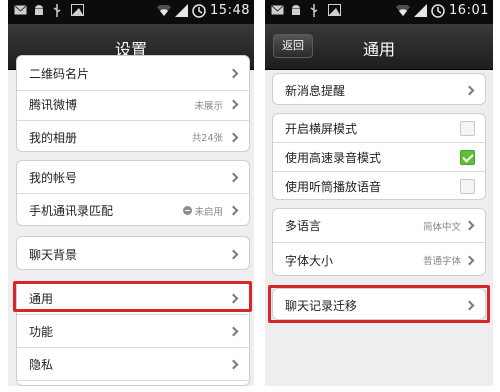  I want to click on page-title: 通用, so click(378, 49).